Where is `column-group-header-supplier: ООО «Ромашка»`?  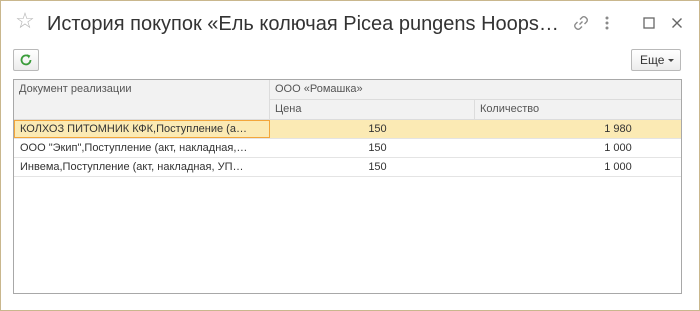 column-group-header-supplier: ООО «Ромашка» is located at coordinates (475, 90).